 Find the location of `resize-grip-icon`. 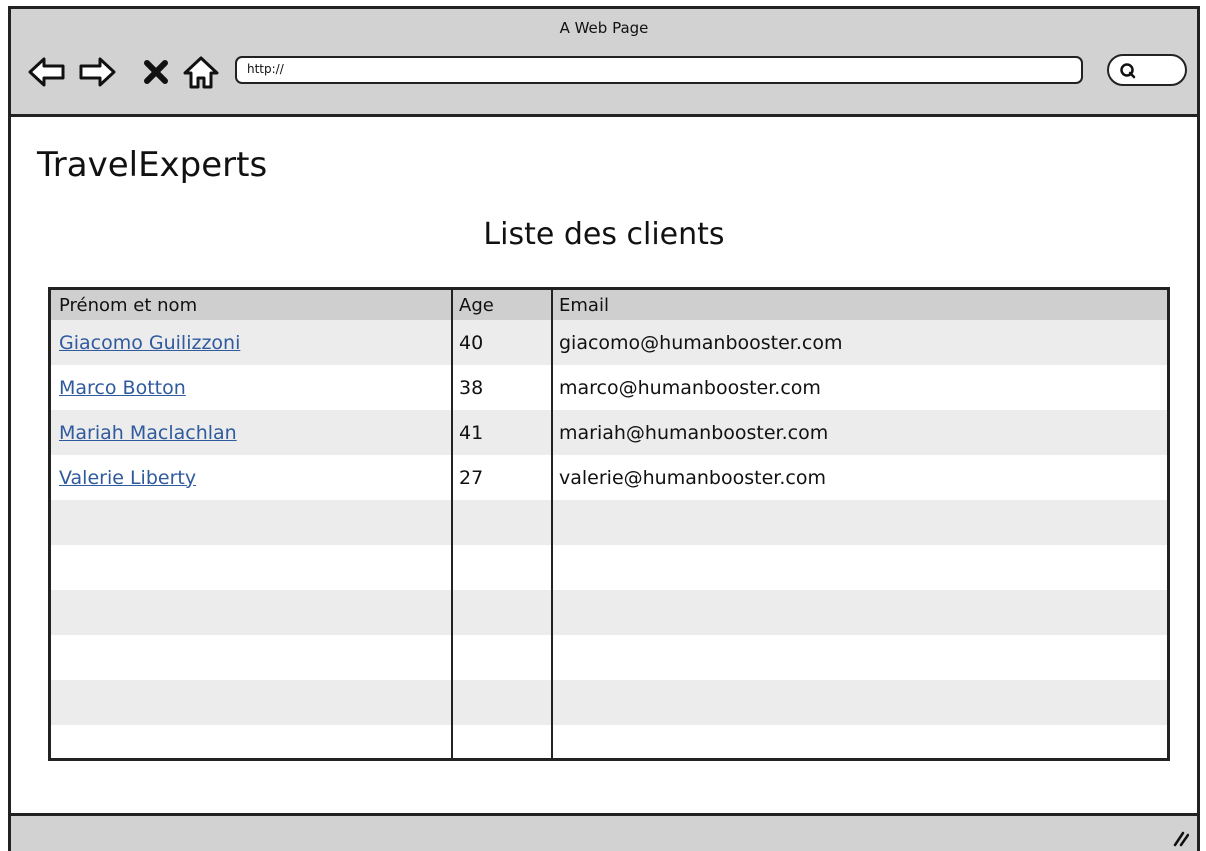

resize-grip-icon is located at coordinates (1180, 838).